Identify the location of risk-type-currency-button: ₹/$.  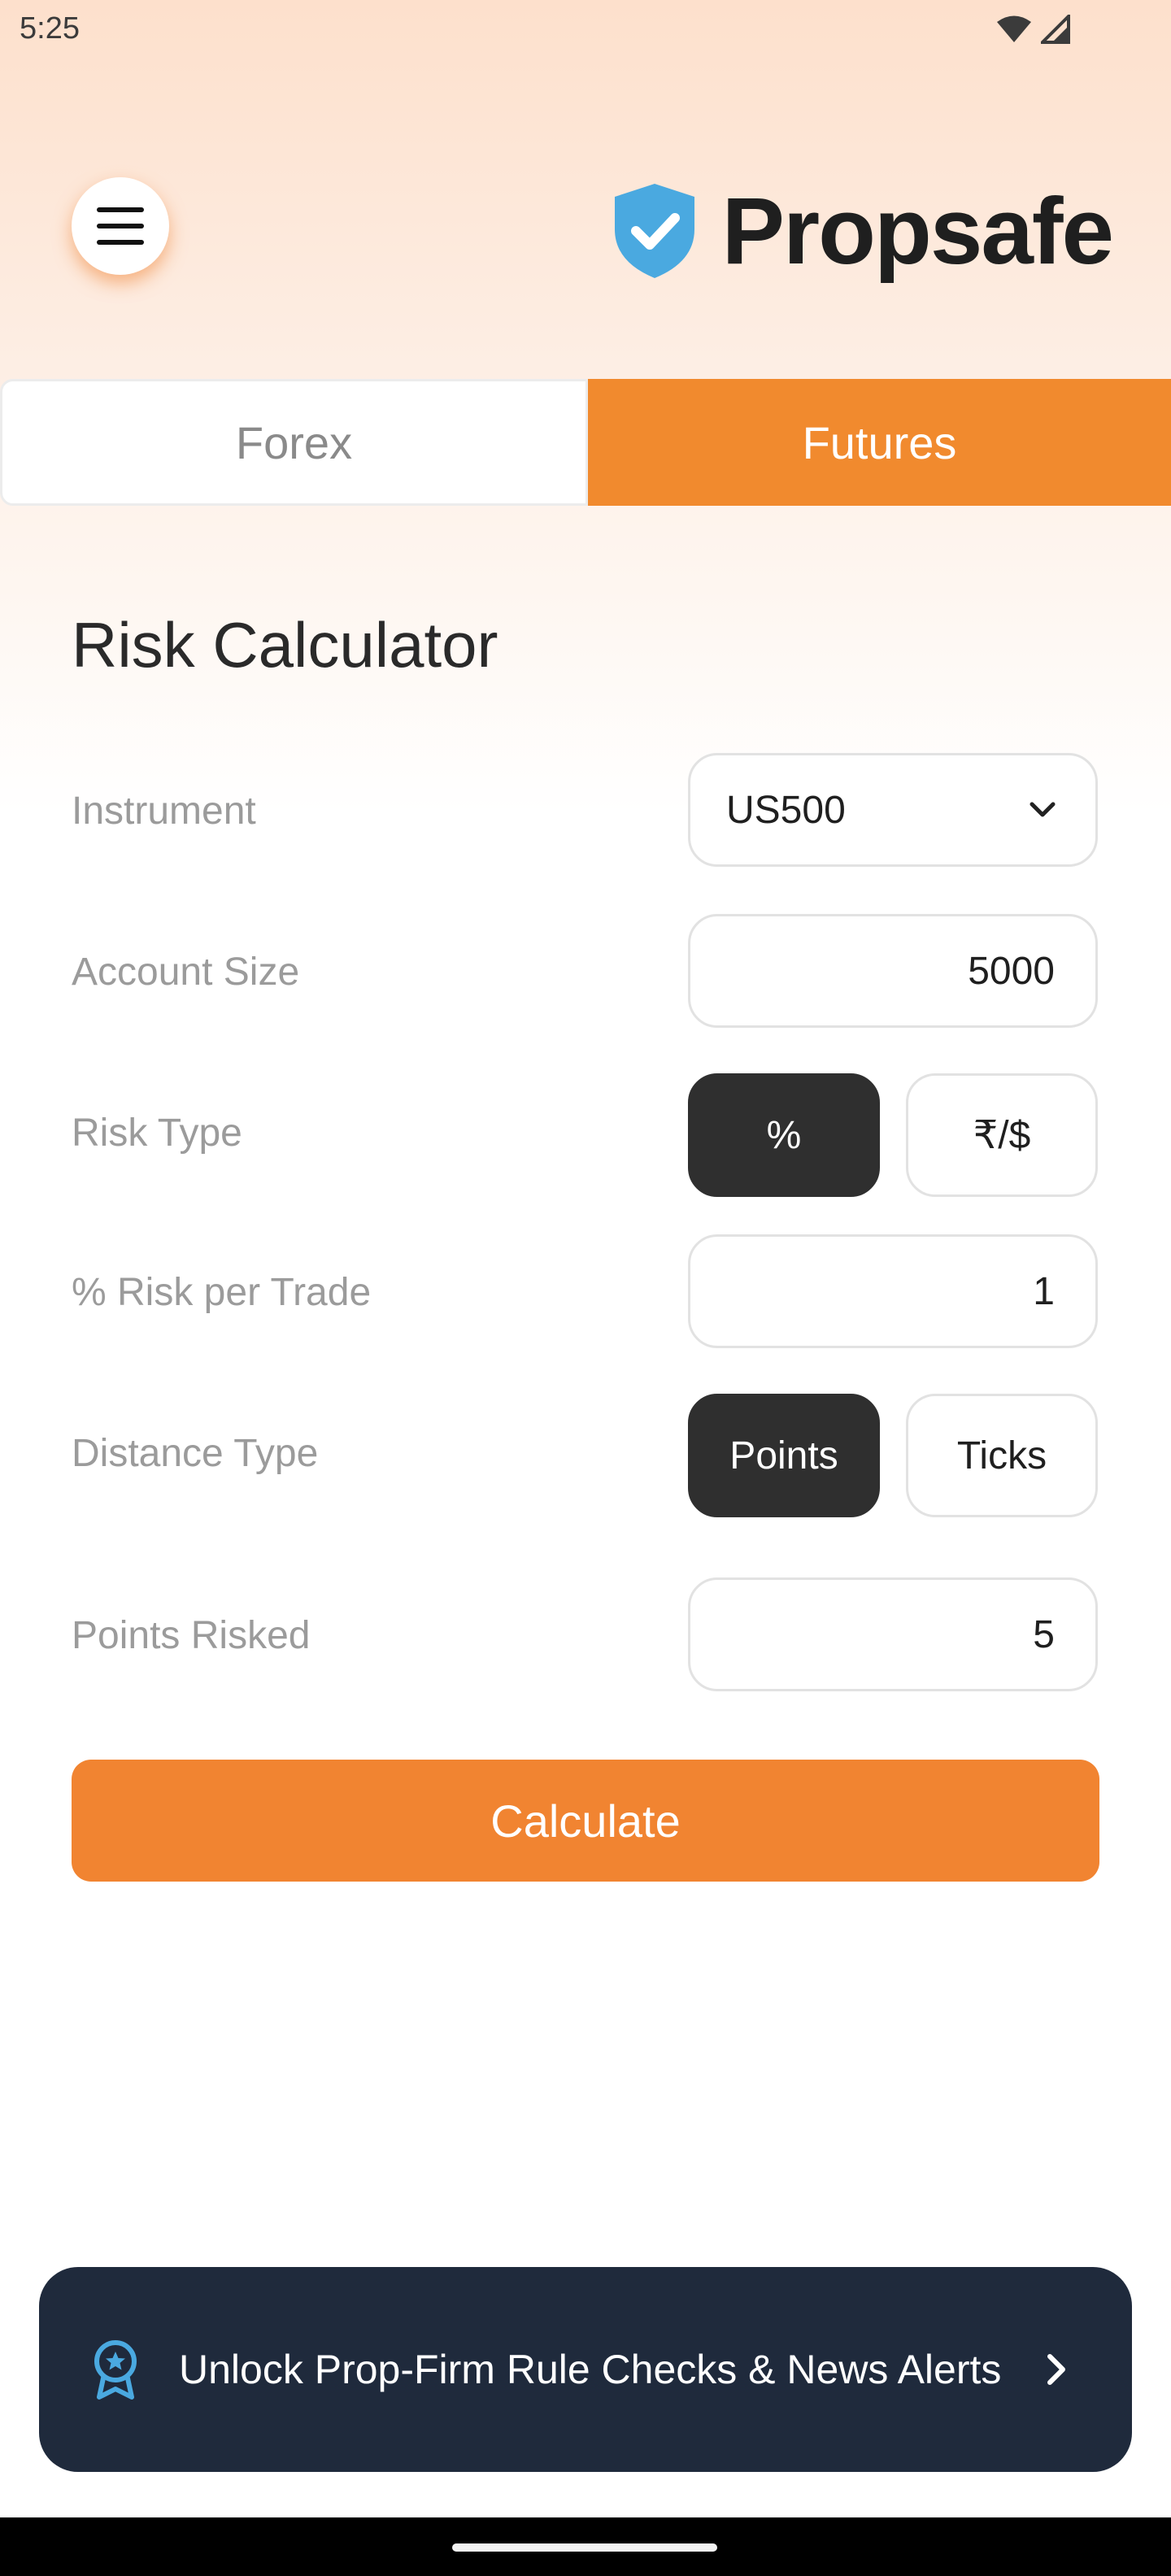
(1002, 1135).